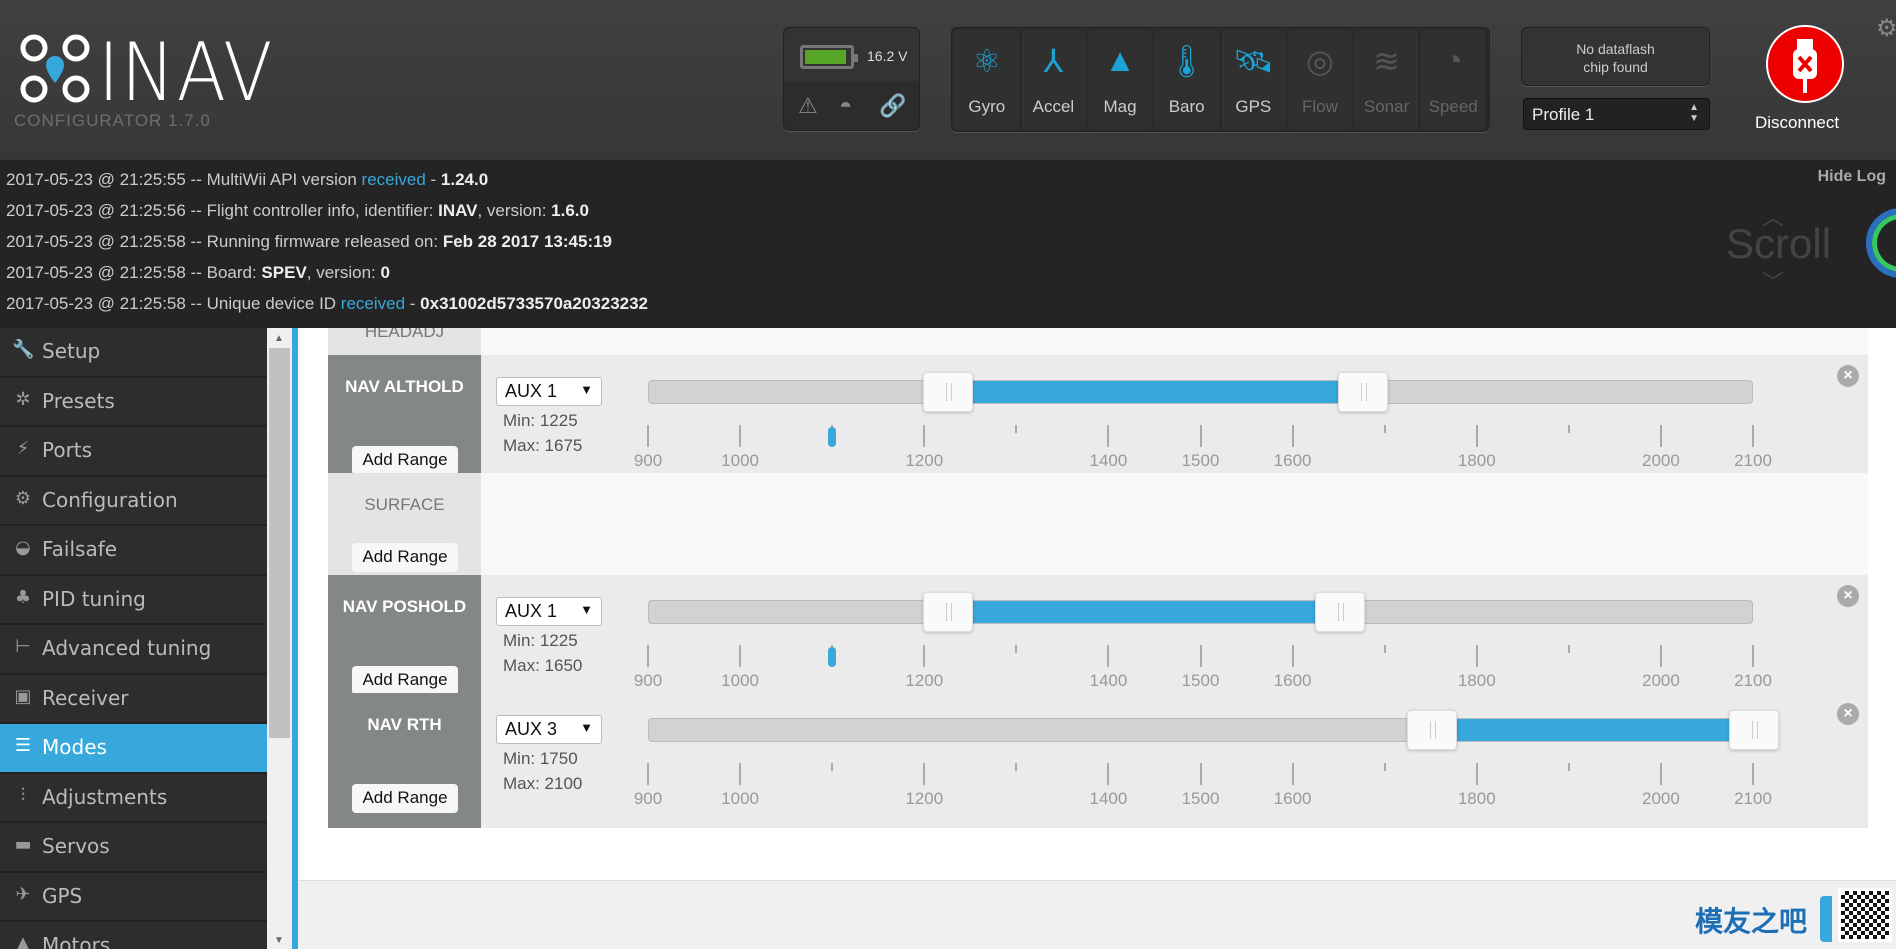 The width and height of the screenshot is (1896, 949). Describe the element at coordinates (832, 437) in the screenshot. I see `channel-position-marker` at that location.